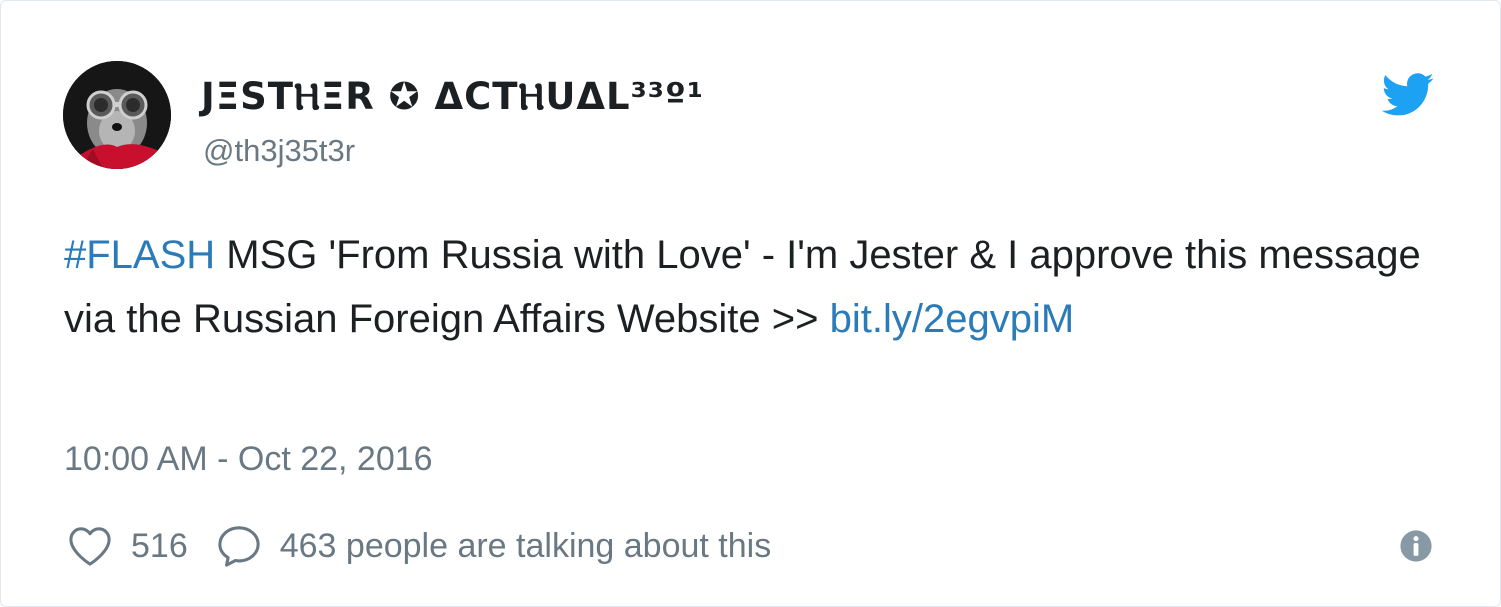 Image resolution: width=1501 pixels, height=607 pixels. What do you see at coordinates (239, 546) in the screenshot?
I see `speech-bubble-icon` at bounding box center [239, 546].